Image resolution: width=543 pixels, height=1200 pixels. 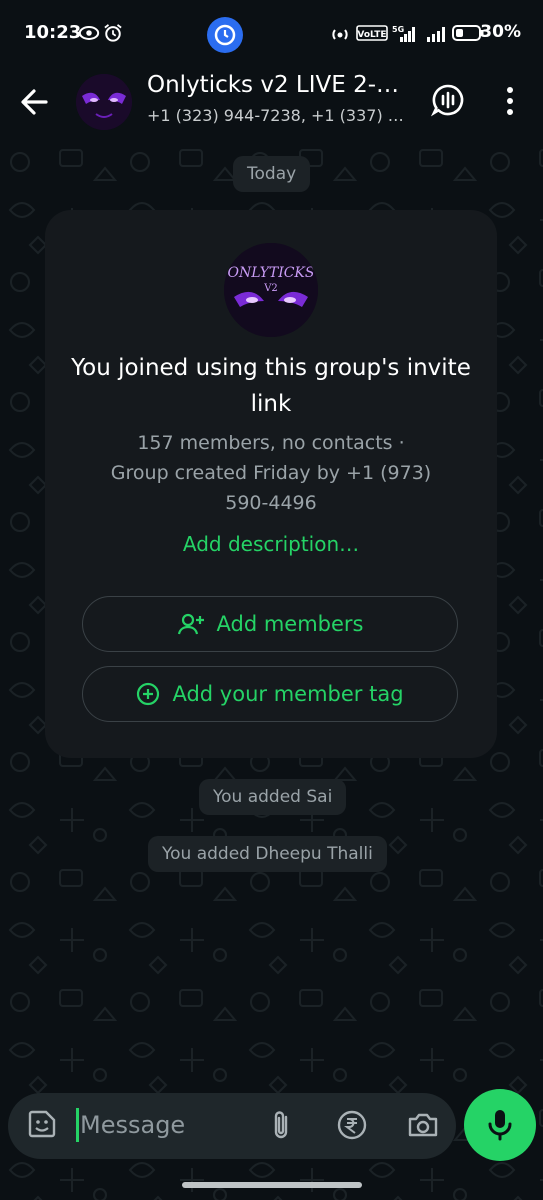 What do you see at coordinates (272, 174) in the screenshot?
I see `date-chip: Today` at bounding box center [272, 174].